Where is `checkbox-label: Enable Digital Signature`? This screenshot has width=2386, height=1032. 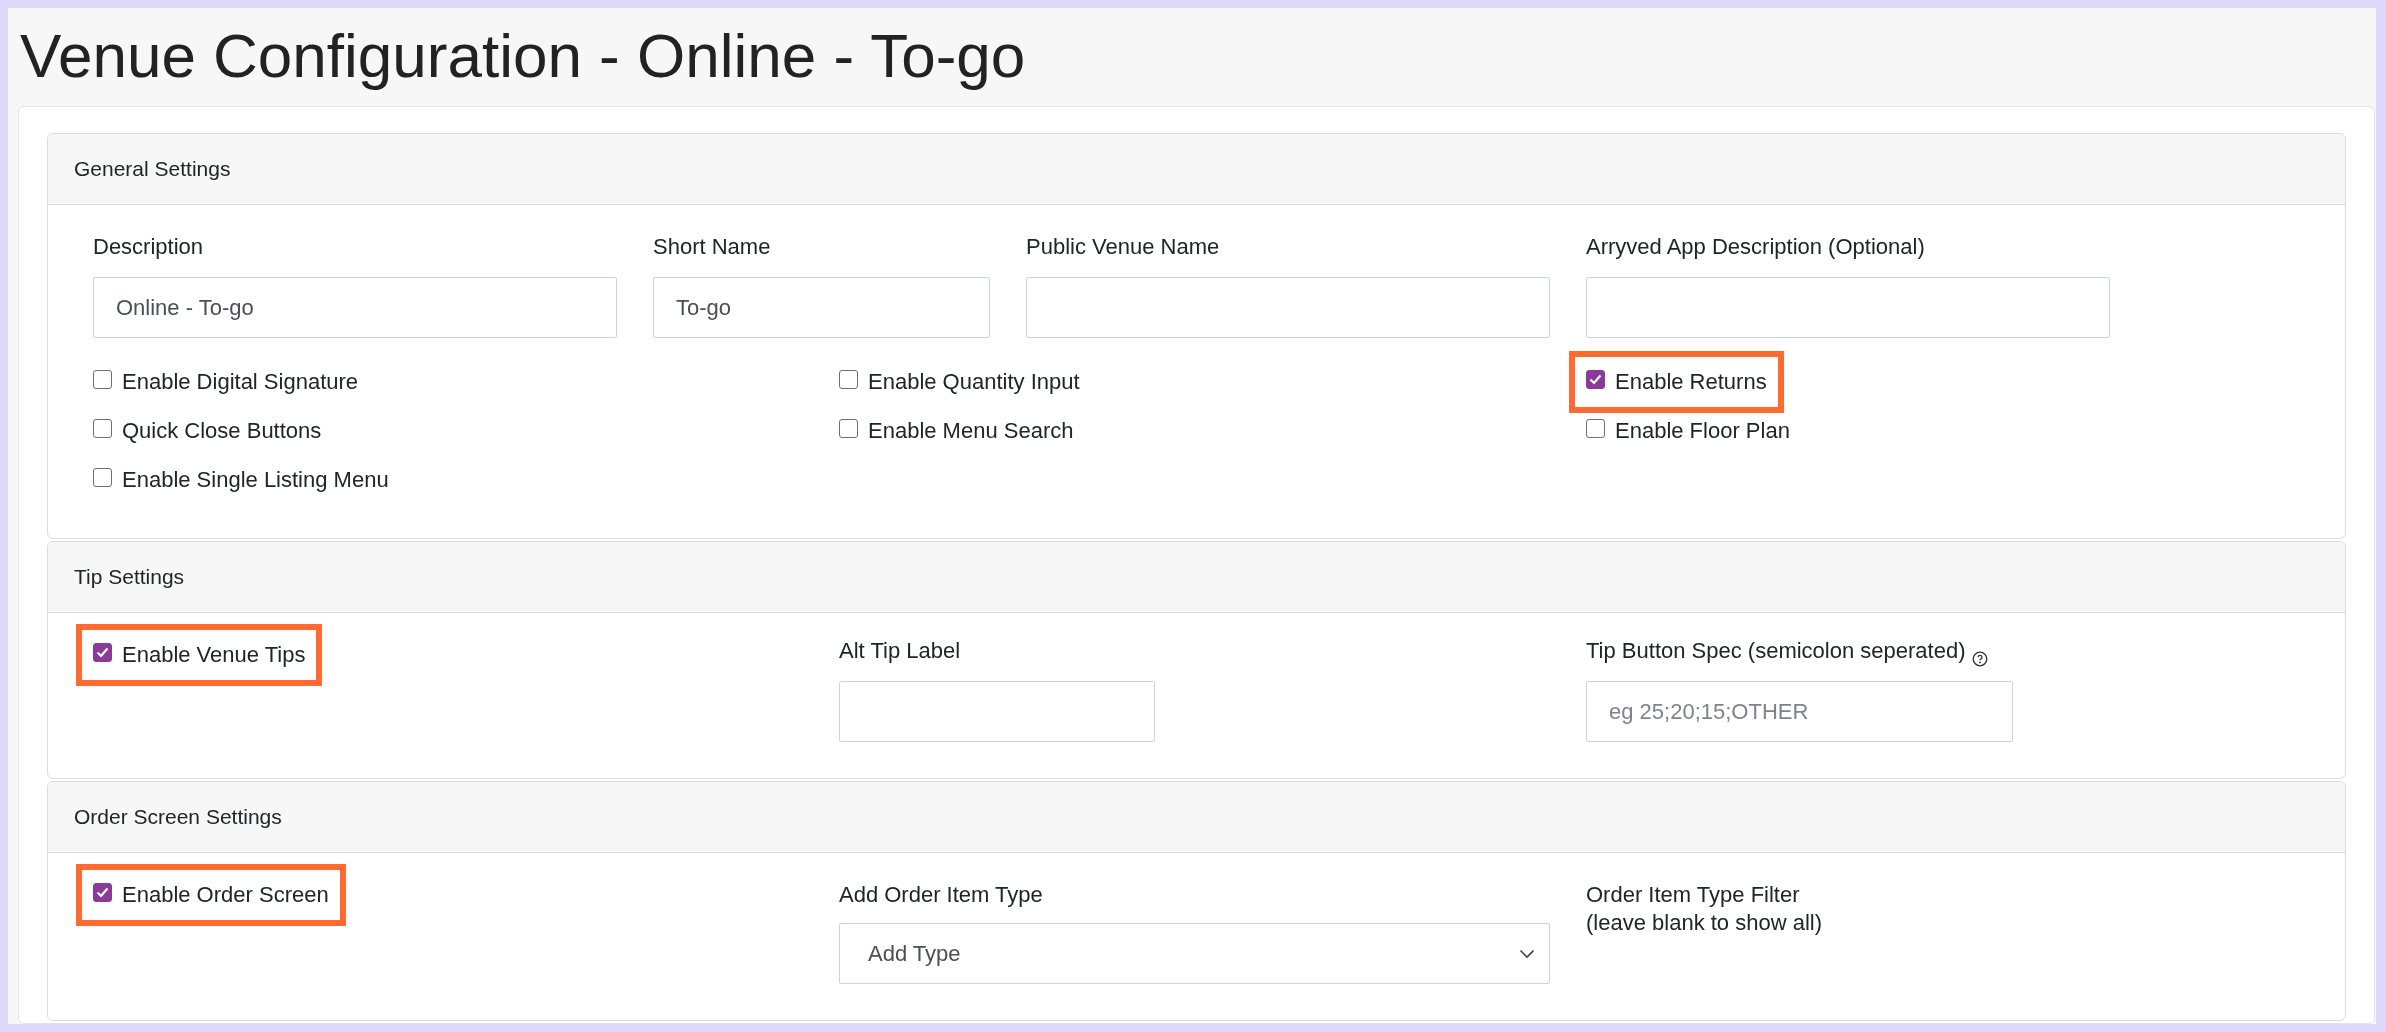
checkbox-label: Enable Digital Signature is located at coordinates (240, 382).